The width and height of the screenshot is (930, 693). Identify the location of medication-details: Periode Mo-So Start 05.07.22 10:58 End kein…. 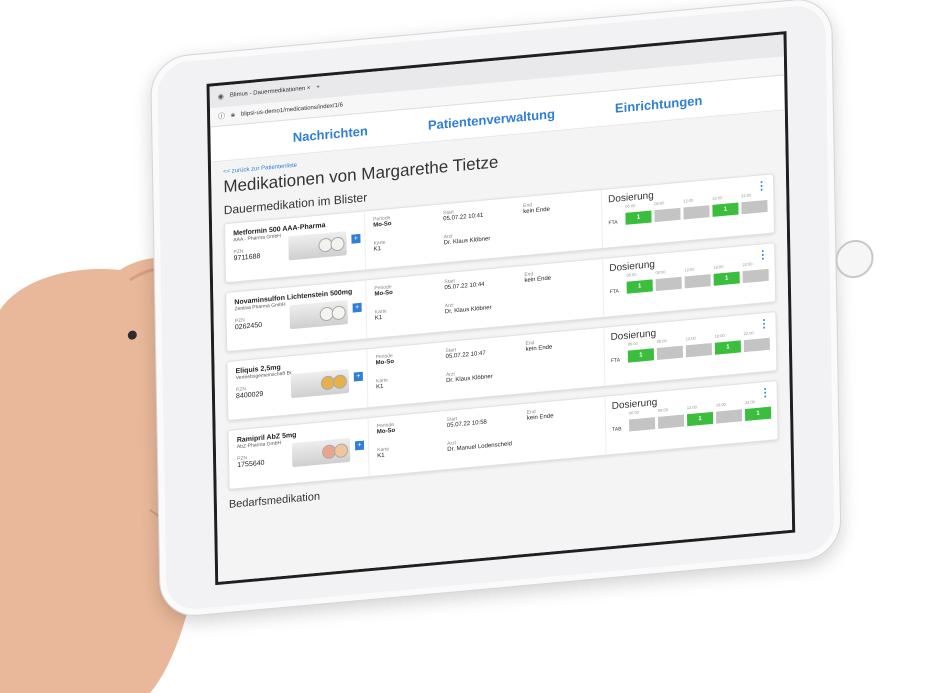
(487, 436).